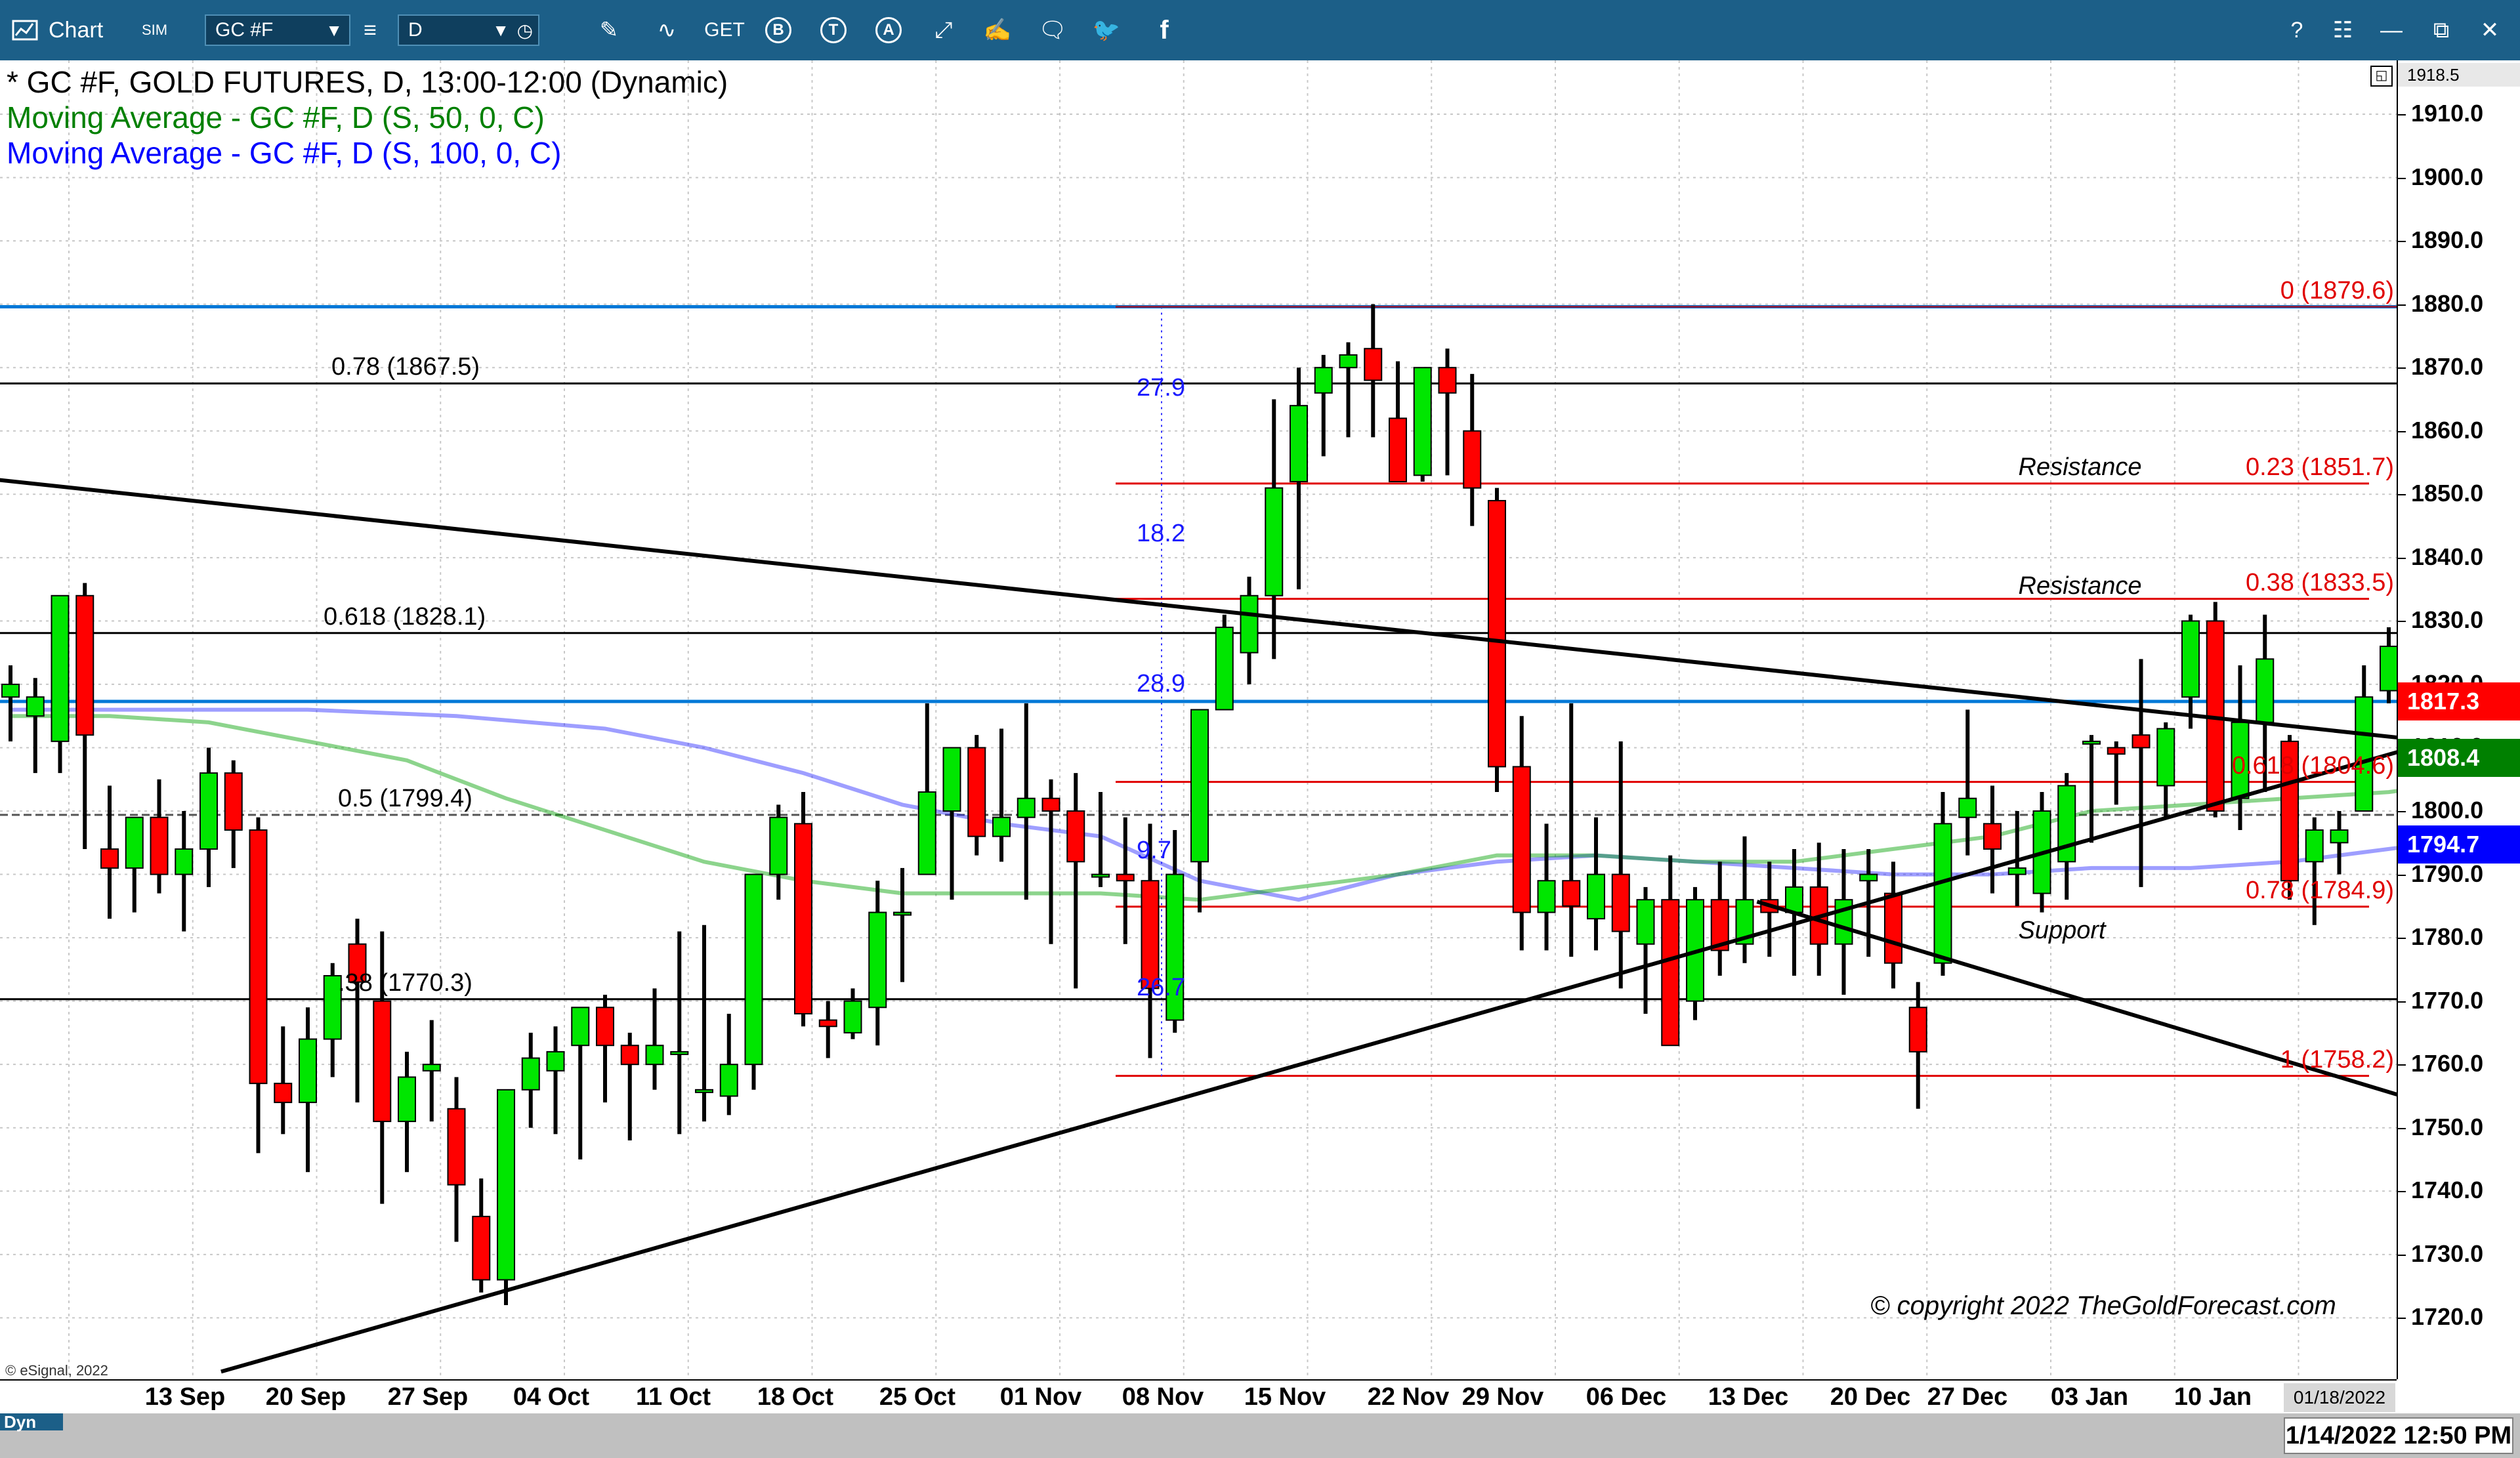 The width and height of the screenshot is (2520, 1458). Describe the element at coordinates (1164, 30) in the screenshot. I see `facebook-icon: f` at that location.